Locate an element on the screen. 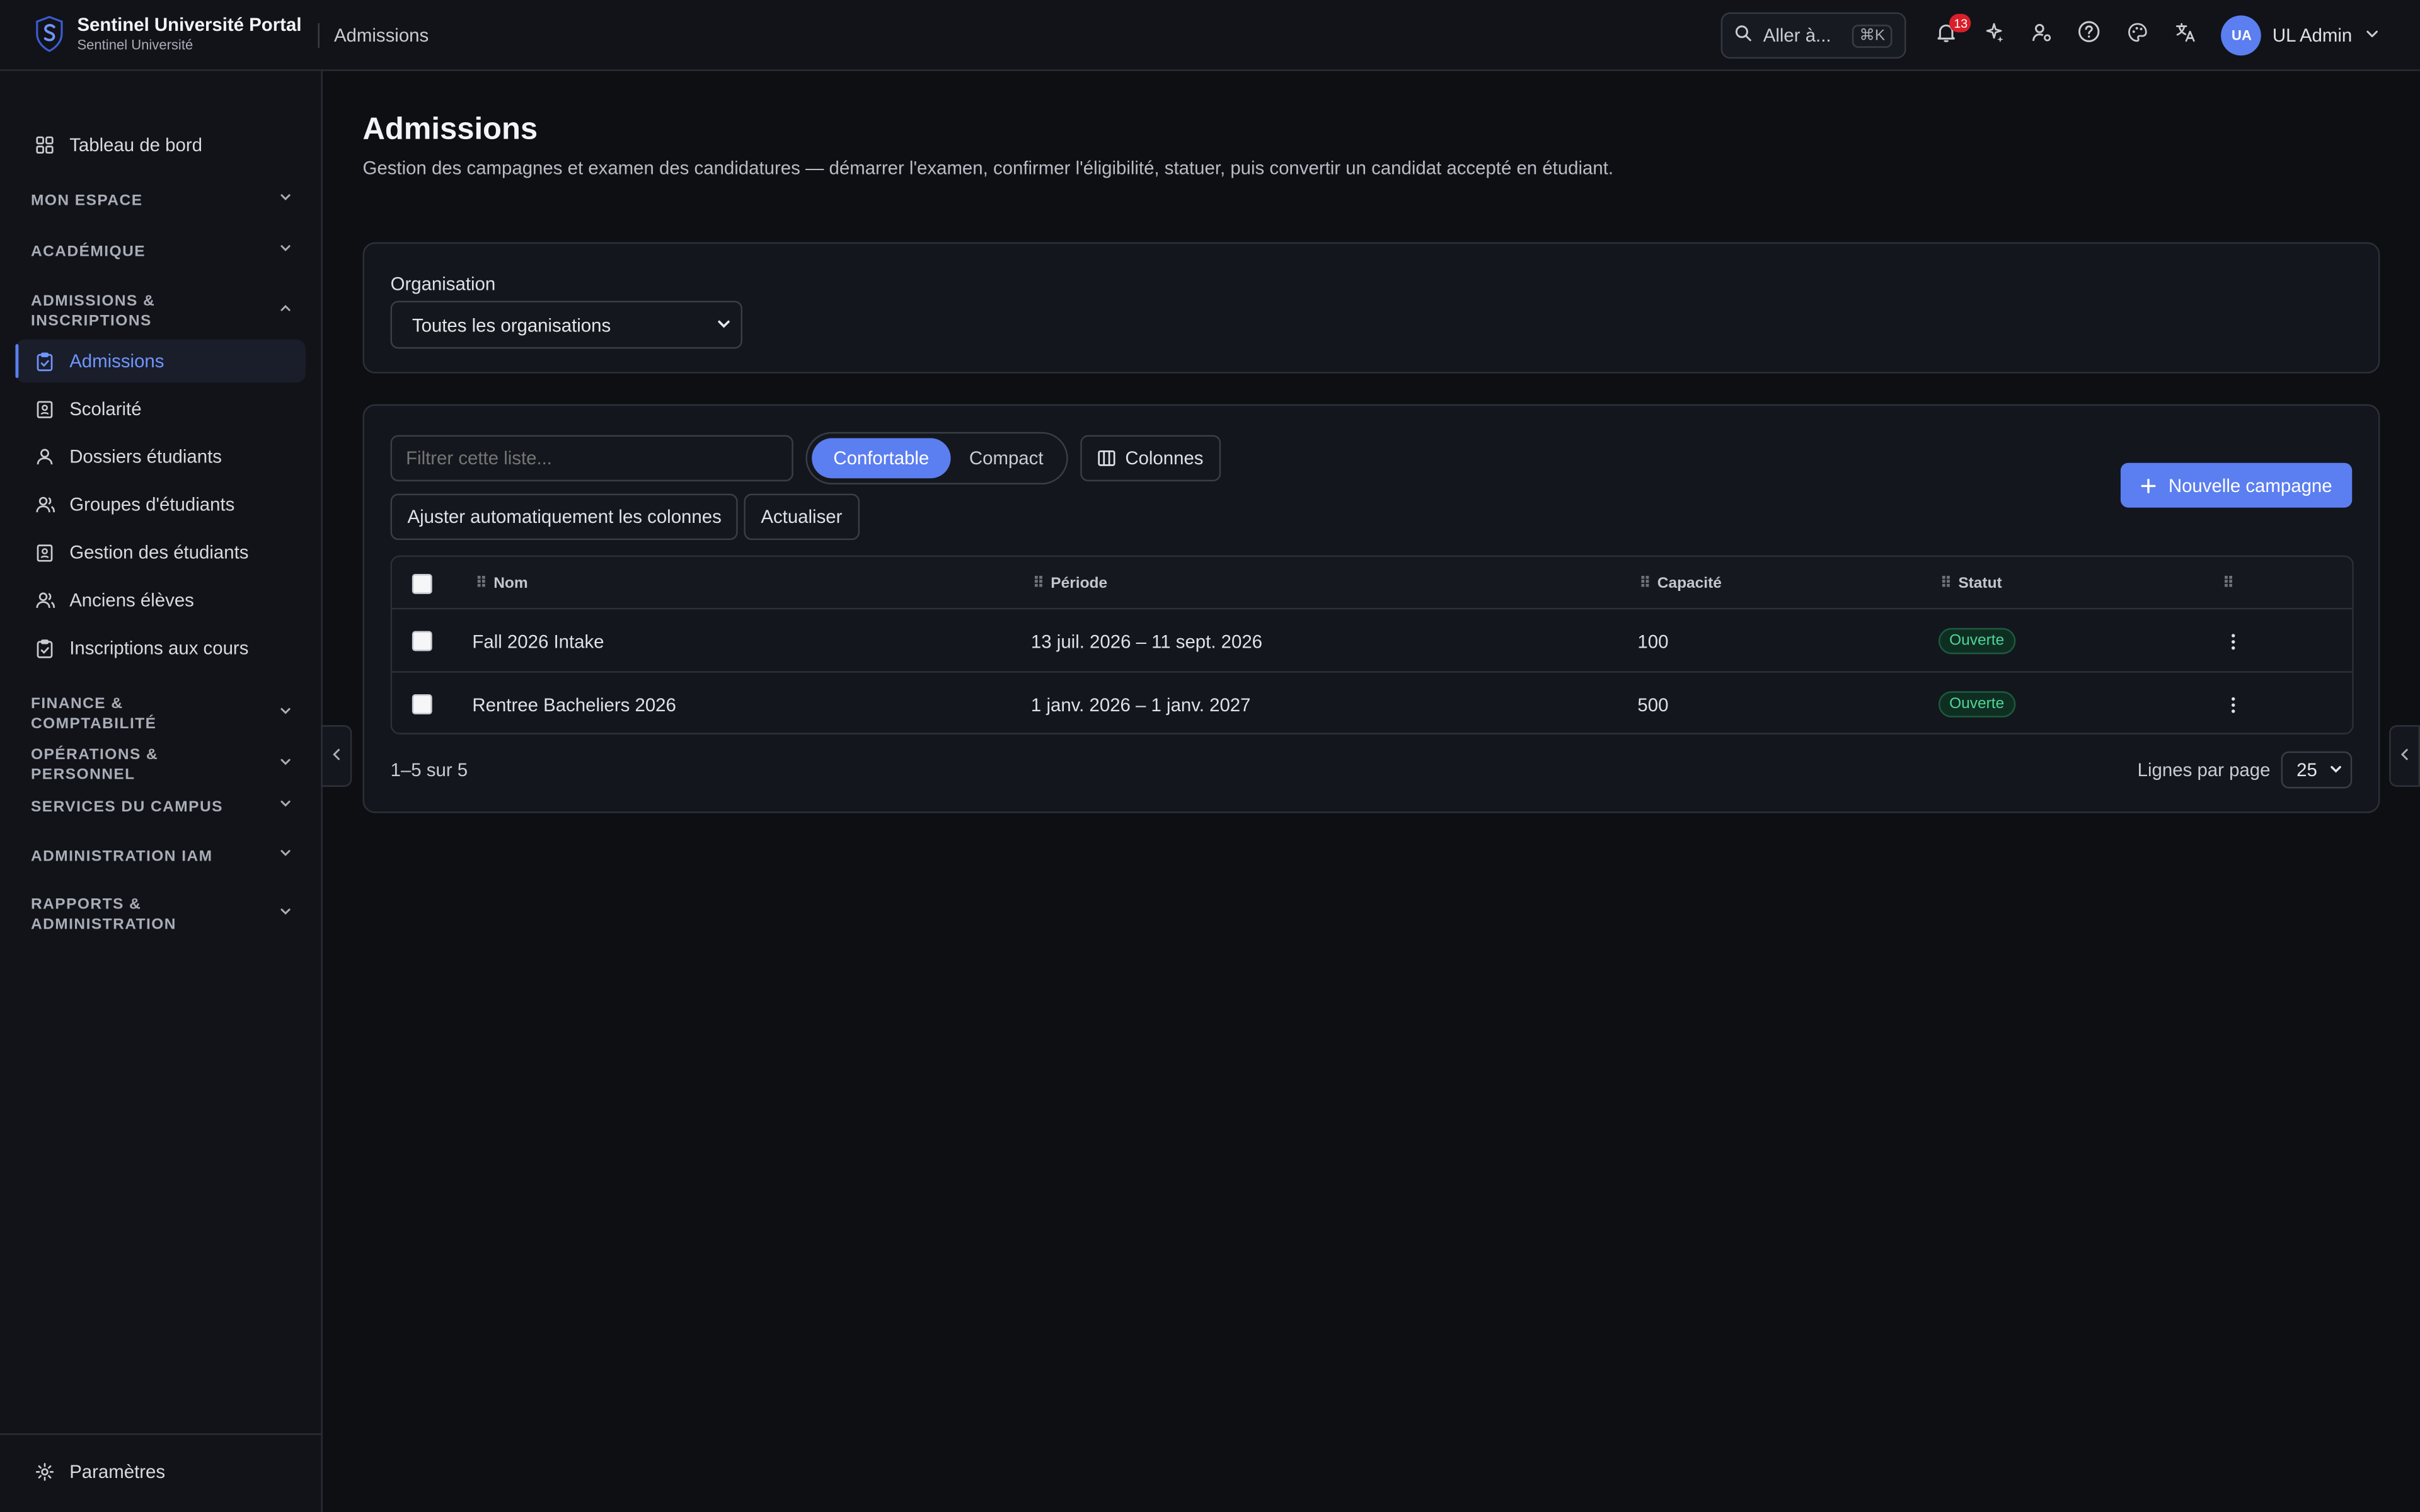 This screenshot has width=2420, height=1512. cell-name: Fall 2026 Intake is located at coordinates (538, 640).